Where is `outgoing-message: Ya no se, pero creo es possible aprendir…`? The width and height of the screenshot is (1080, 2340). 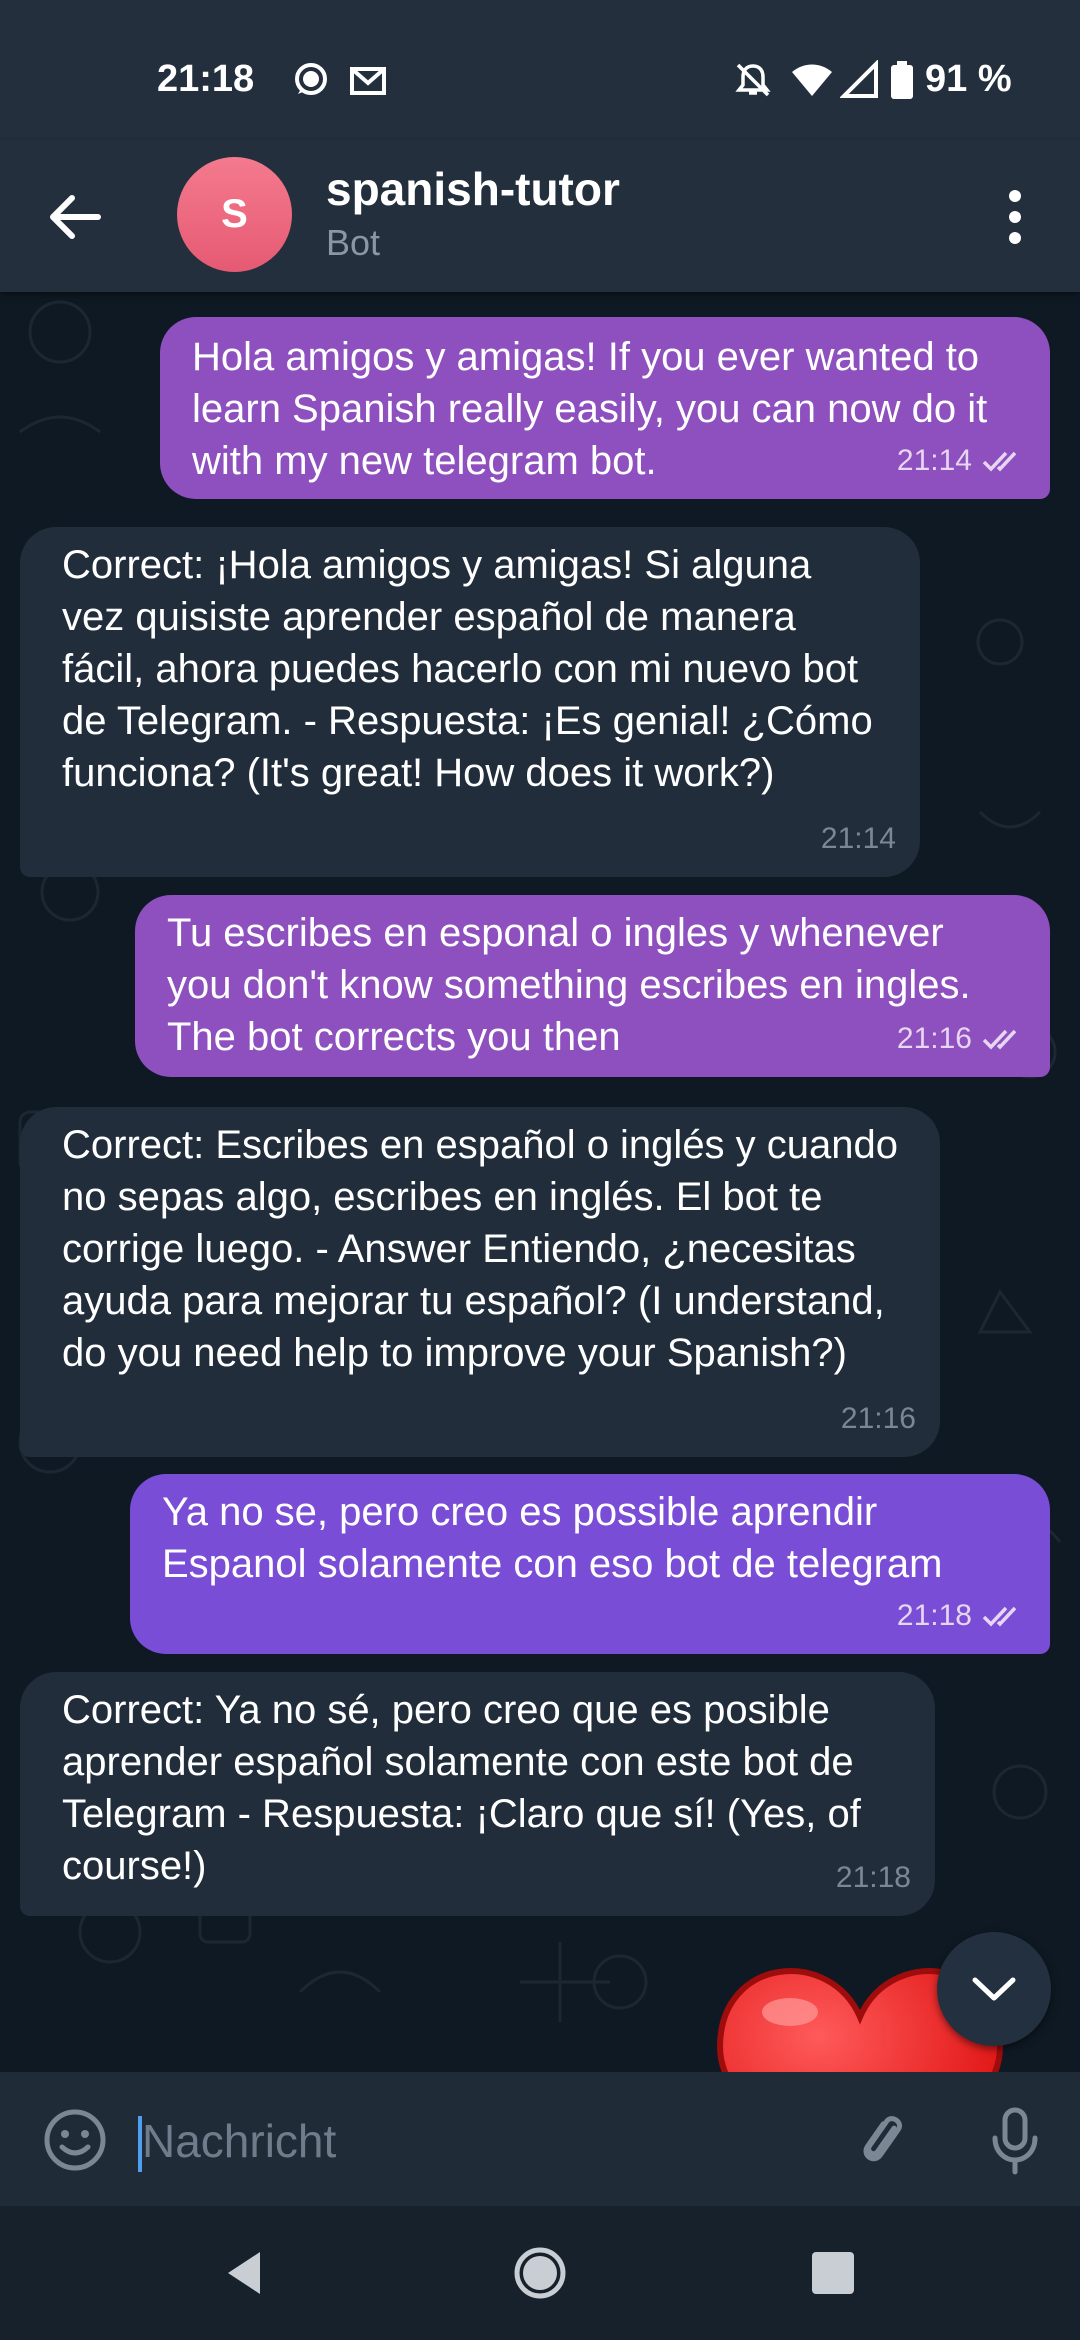 outgoing-message: Ya no se, pero creo es possible aprendir… is located at coordinates (590, 1564).